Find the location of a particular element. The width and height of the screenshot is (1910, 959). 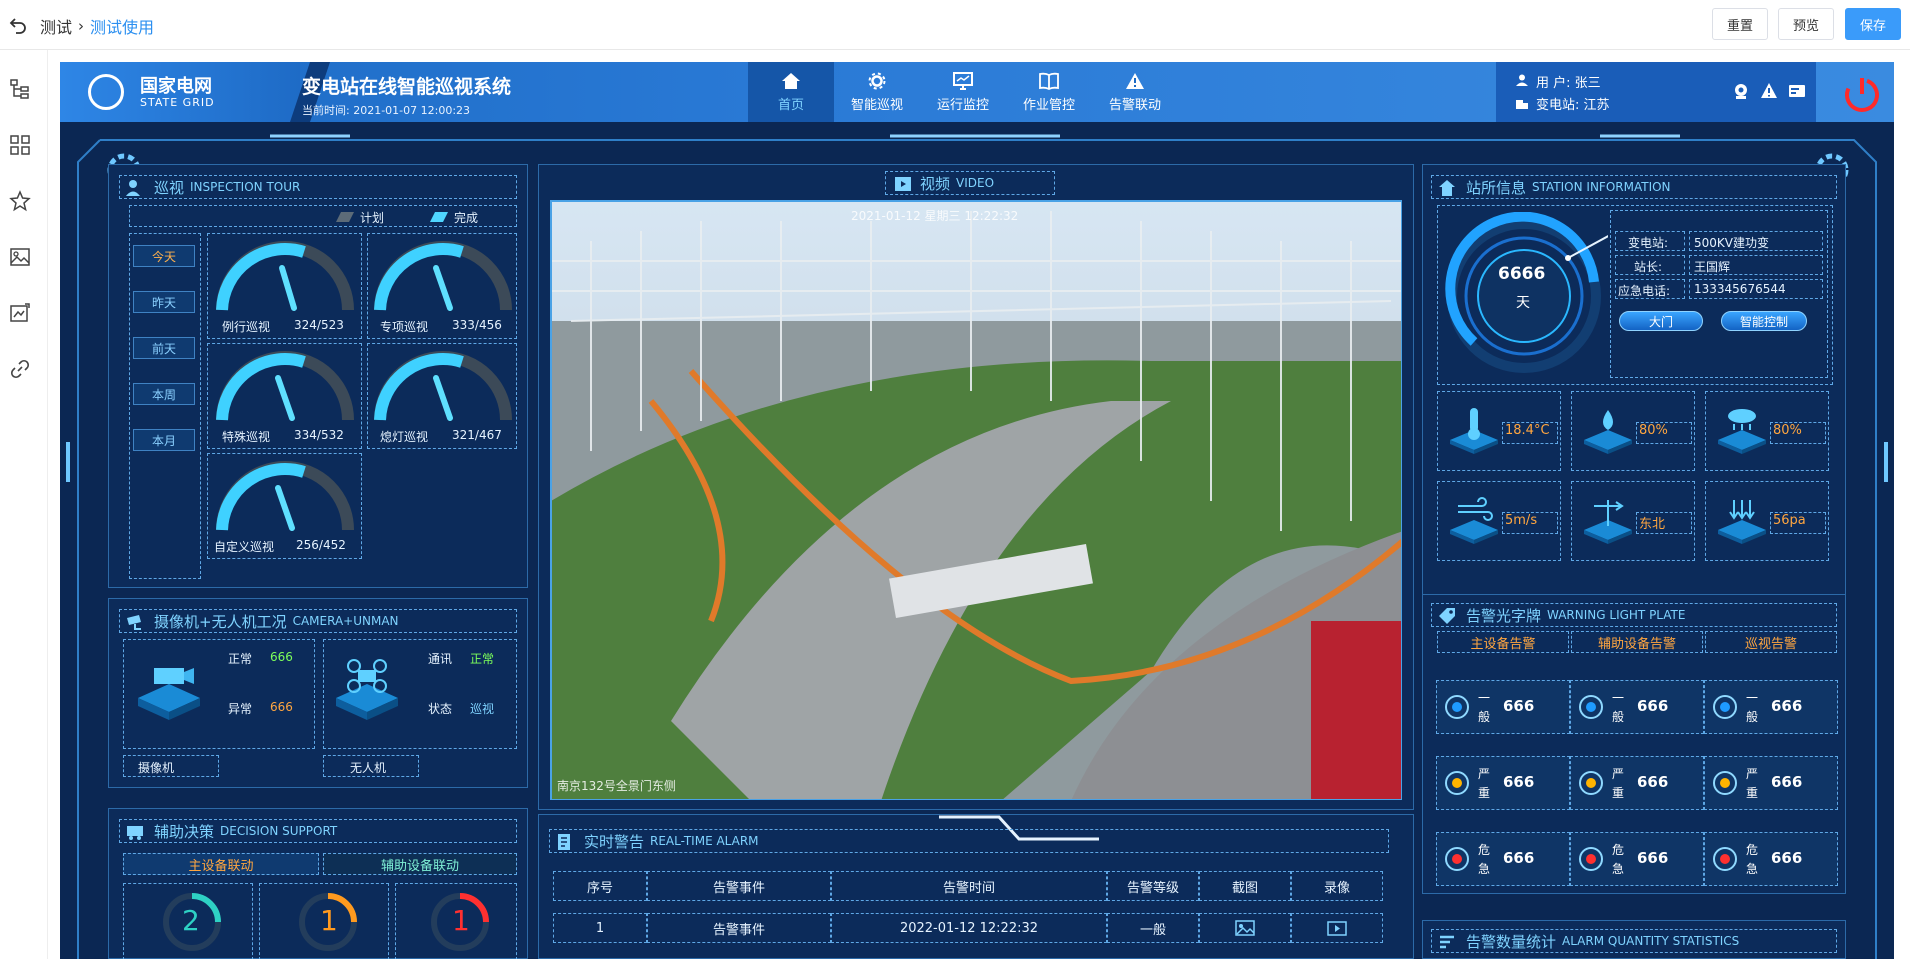

ring-value: 1 is located at coordinates (329, 920).